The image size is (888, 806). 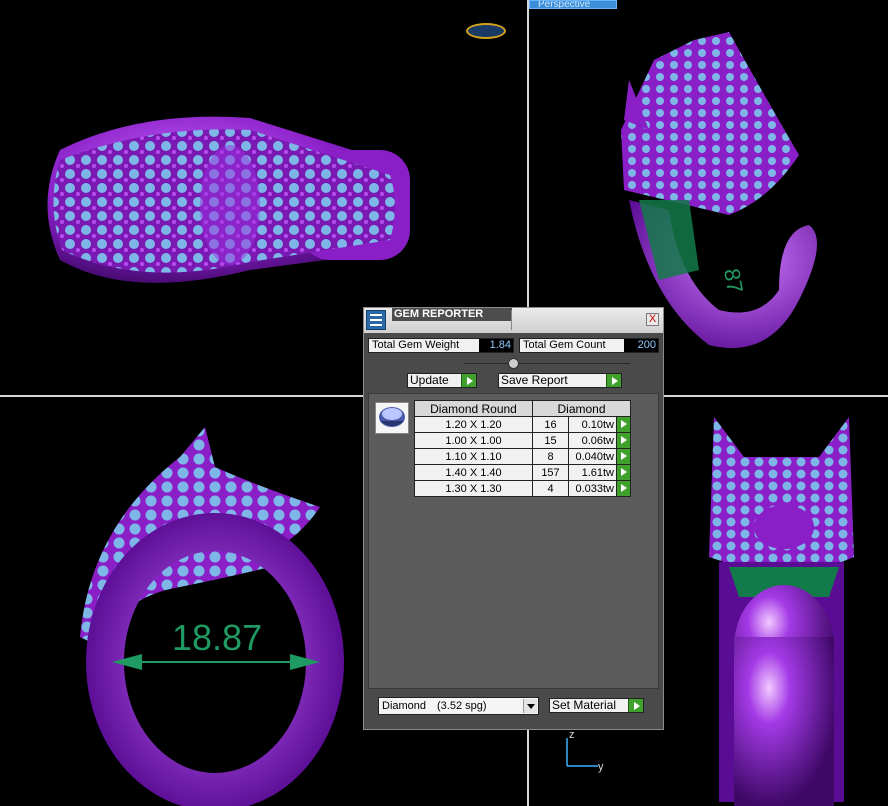 I want to click on gem-size: 1.40 X 1.40, so click(x=473, y=472).